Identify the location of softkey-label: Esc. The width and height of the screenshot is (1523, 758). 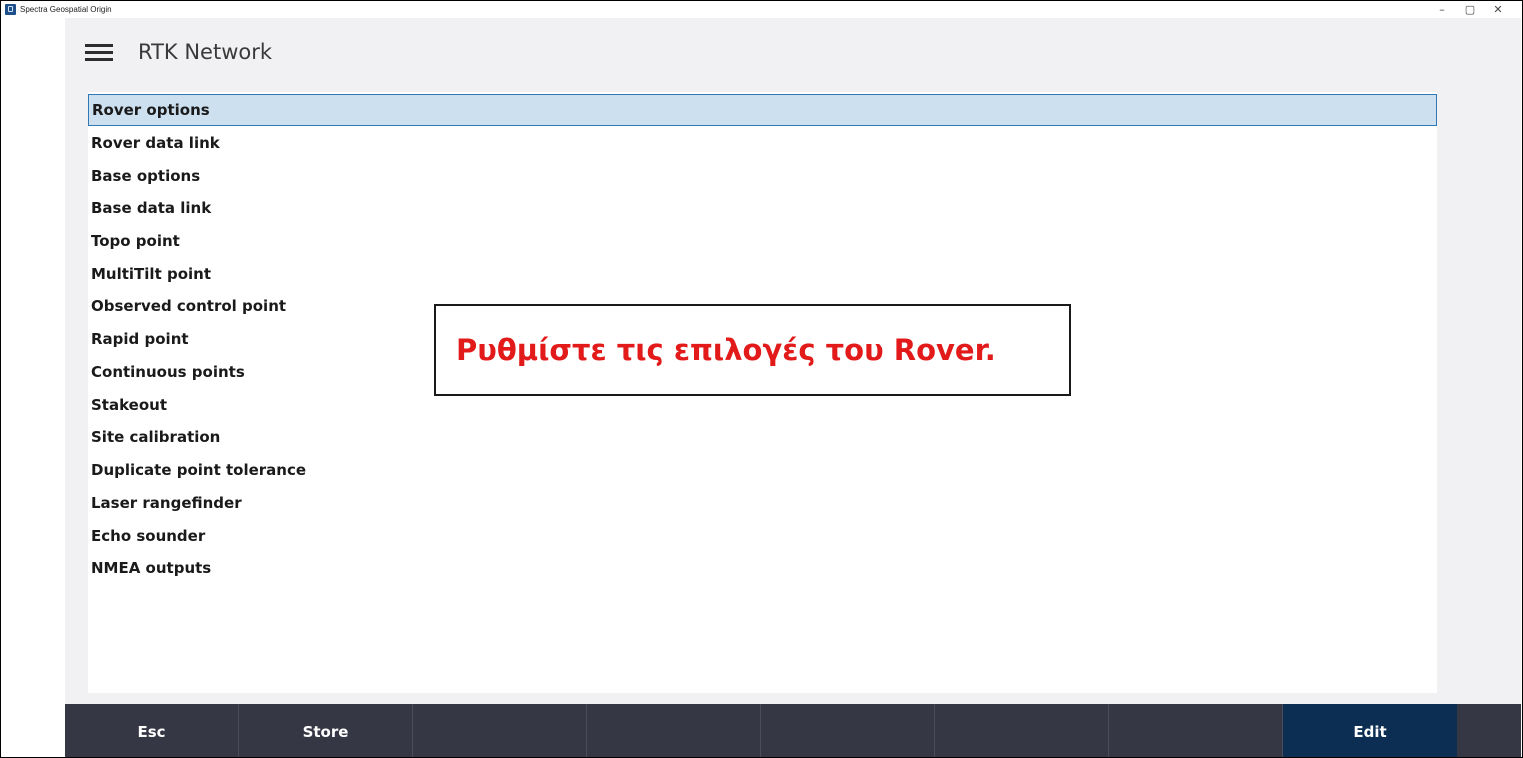
(151, 731).